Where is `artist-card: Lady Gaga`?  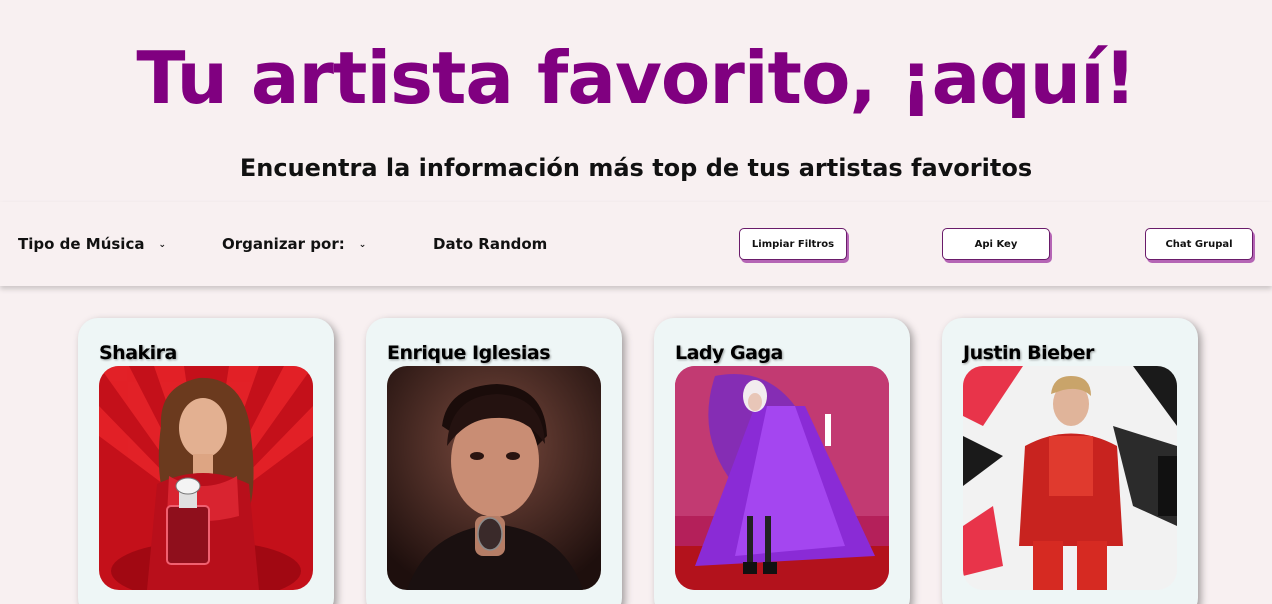 artist-card: Lady Gaga is located at coordinates (782, 461).